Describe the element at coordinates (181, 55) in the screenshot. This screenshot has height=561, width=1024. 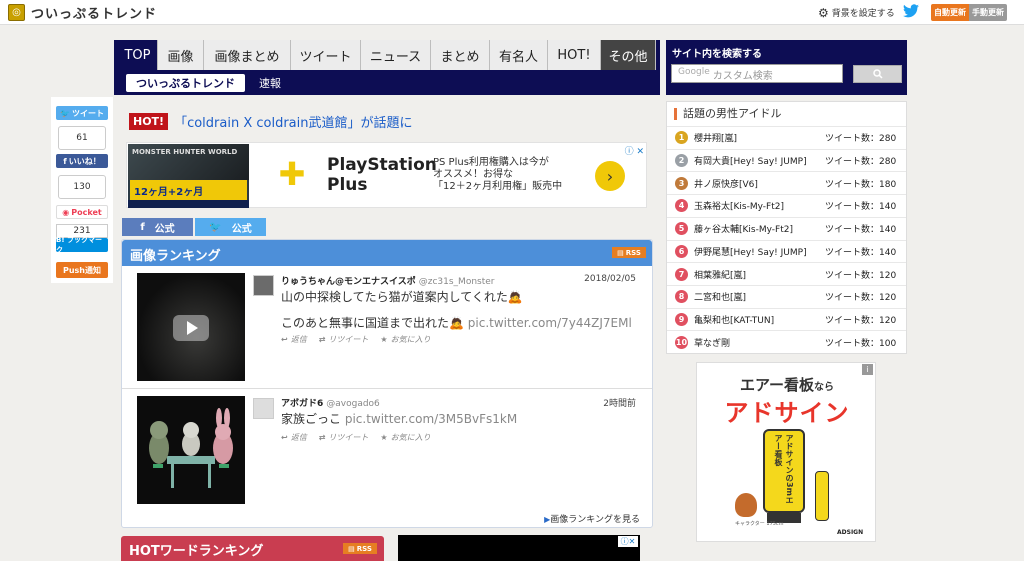
I see `tab-images: 画像` at that location.